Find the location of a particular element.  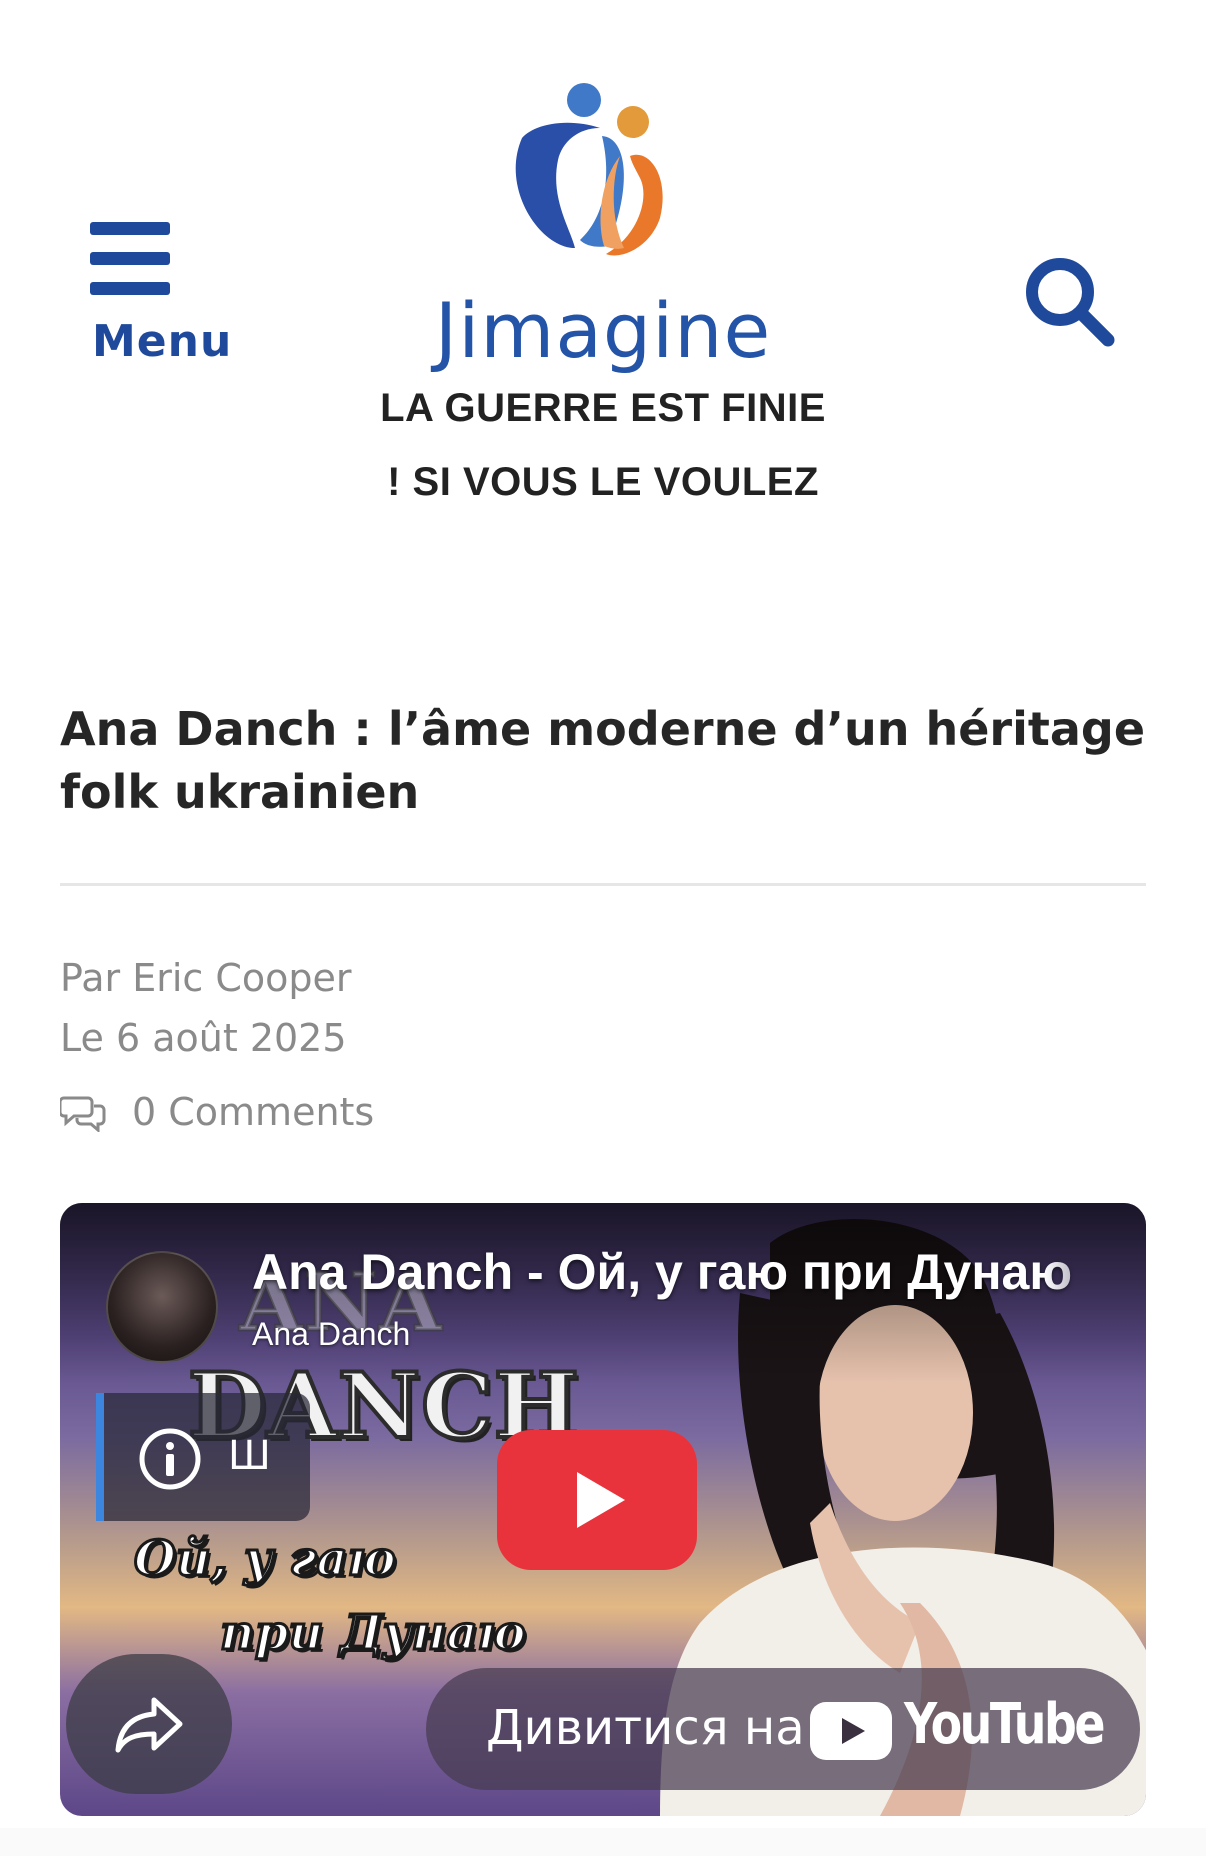

video-channel: Ana Danch is located at coordinates (331, 1334).